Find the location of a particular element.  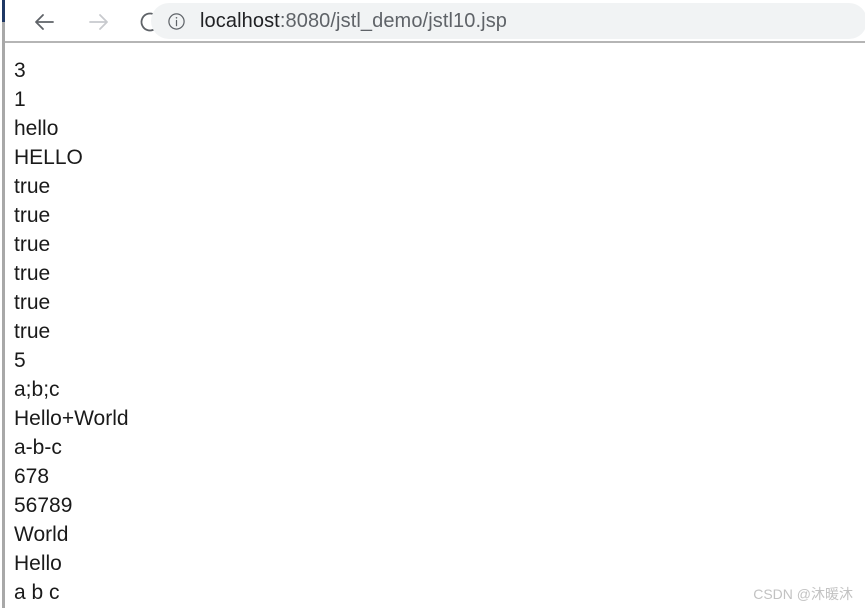

arrow-left-icon is located at coordinates (45, 22).